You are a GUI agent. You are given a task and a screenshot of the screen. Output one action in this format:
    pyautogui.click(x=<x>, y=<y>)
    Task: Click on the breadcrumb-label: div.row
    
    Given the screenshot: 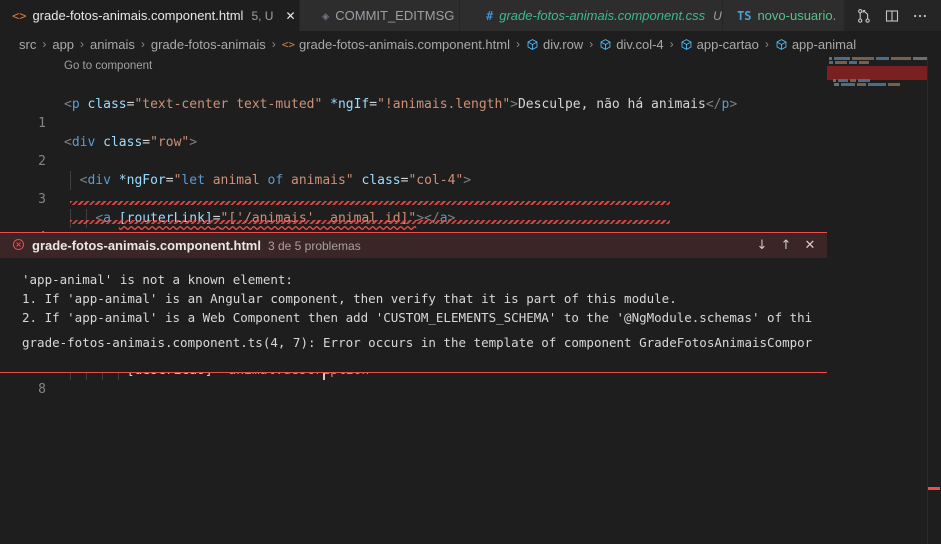 What is the action you would take?
    pyautogui.click(x=563, y=44)
    